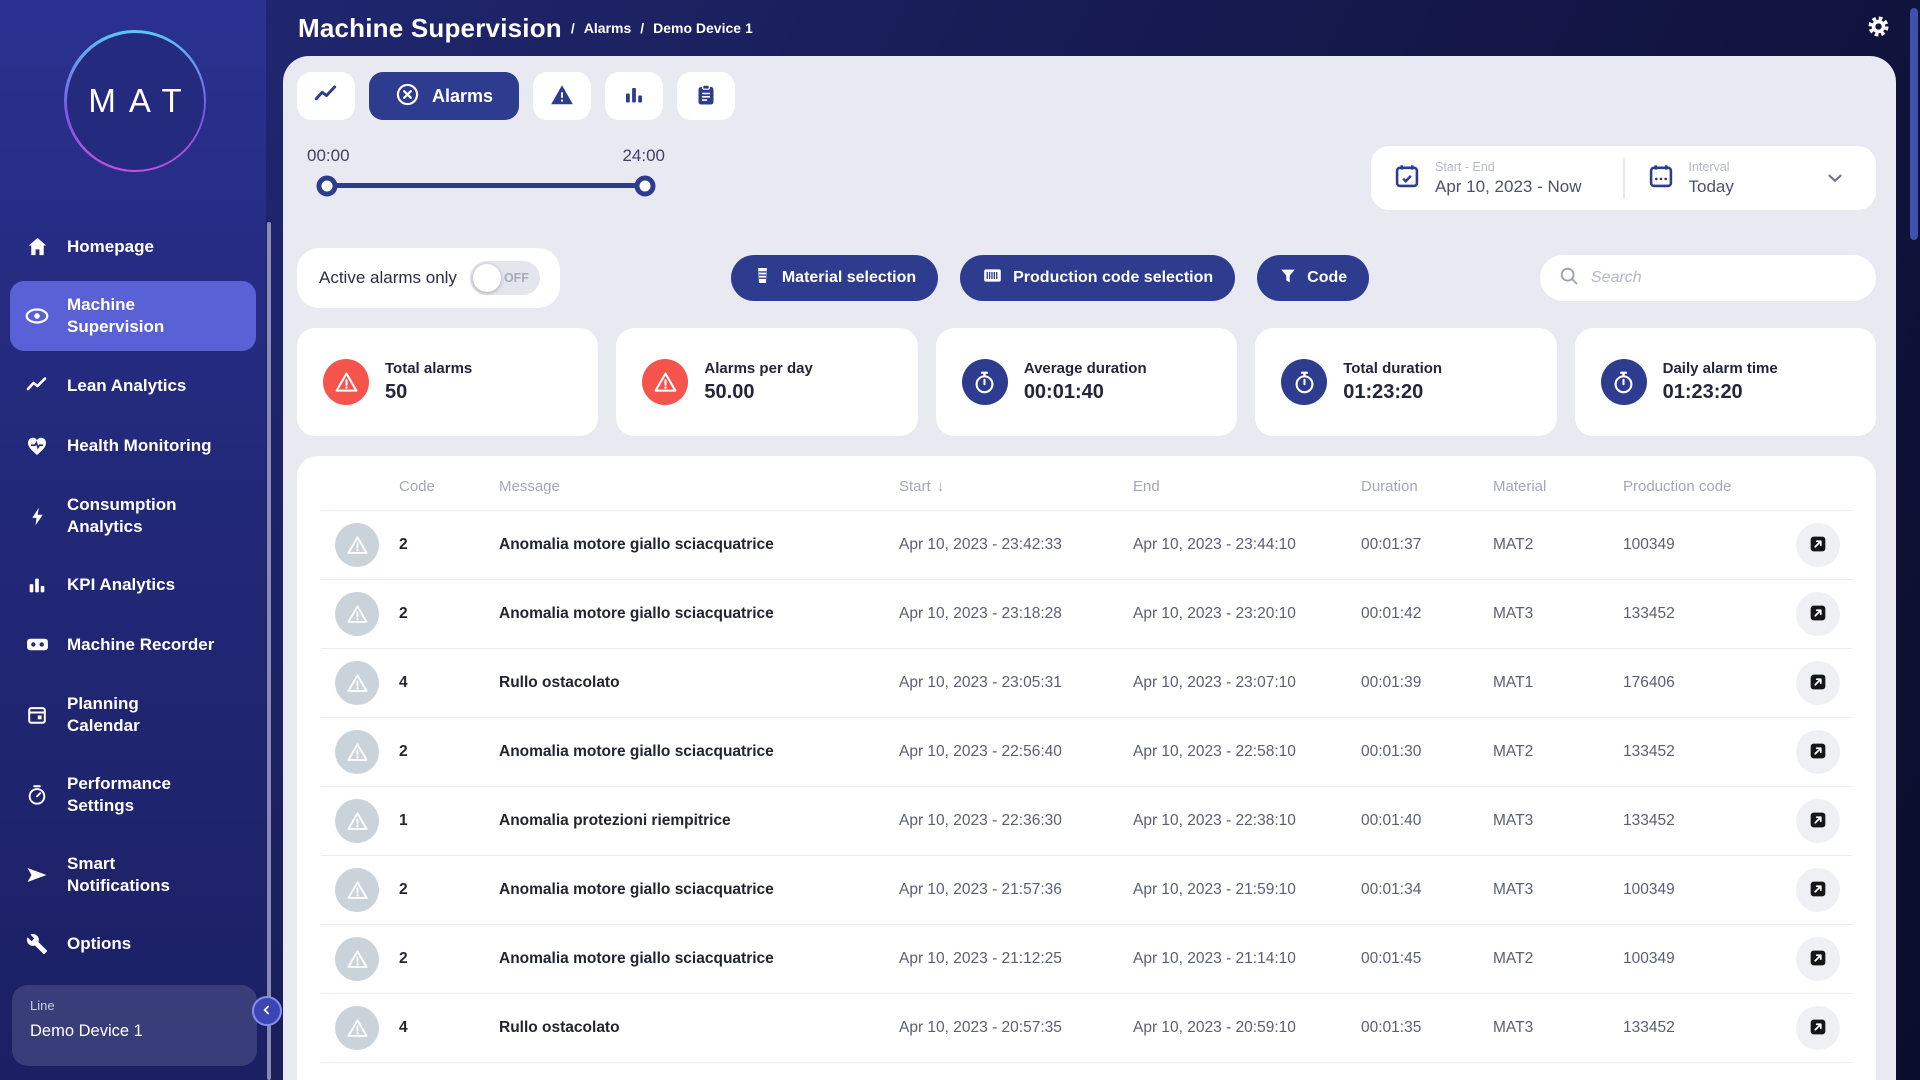 The width and height of the screenshot is (1920, 1080). I want to click on tab-bar-chart, so click(634, 96).